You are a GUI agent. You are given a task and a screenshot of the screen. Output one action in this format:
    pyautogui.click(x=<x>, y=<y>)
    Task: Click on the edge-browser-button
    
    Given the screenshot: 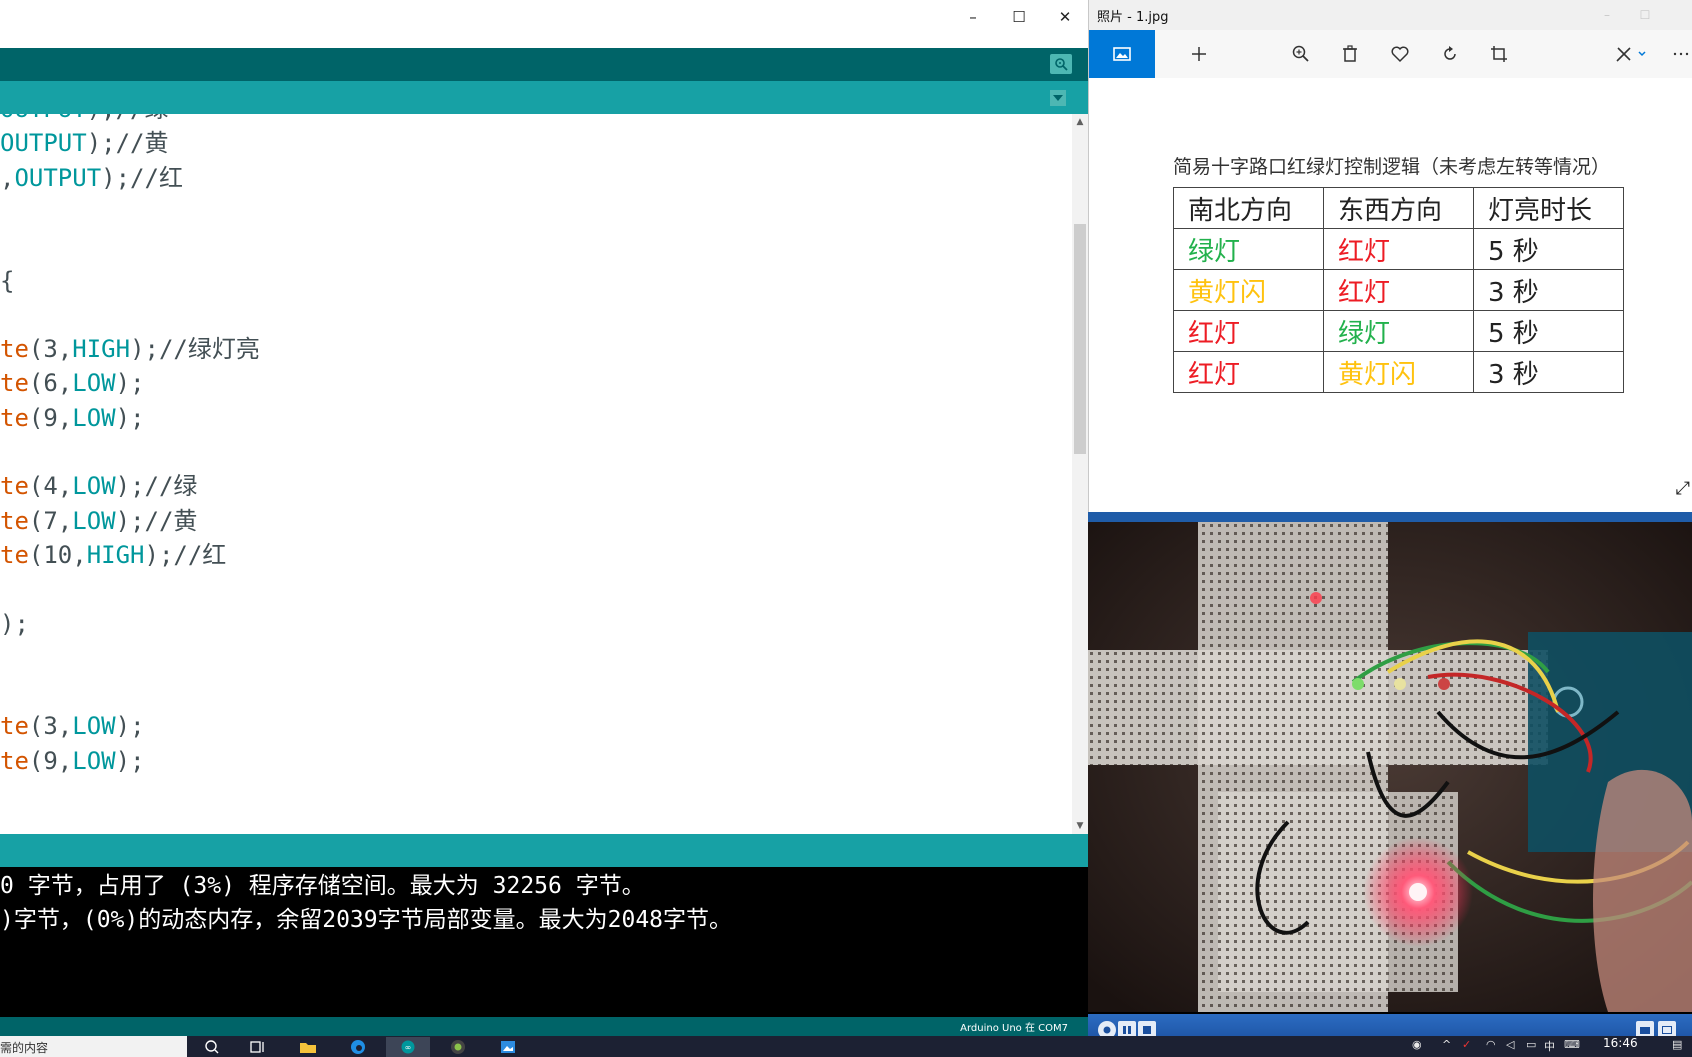 What is the action you would take?
    pyautogui.click(x=358, y=1047)
    